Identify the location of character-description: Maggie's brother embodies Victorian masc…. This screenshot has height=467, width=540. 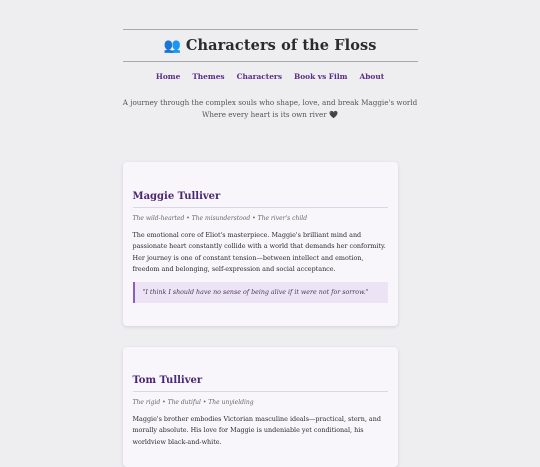
(256, 430).